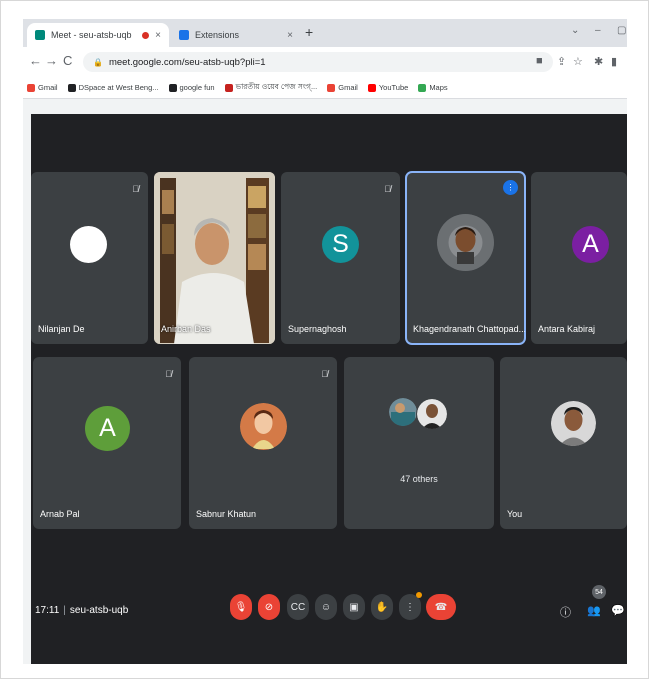  I want to click on avatar-arnab: A, so click(107, 428).